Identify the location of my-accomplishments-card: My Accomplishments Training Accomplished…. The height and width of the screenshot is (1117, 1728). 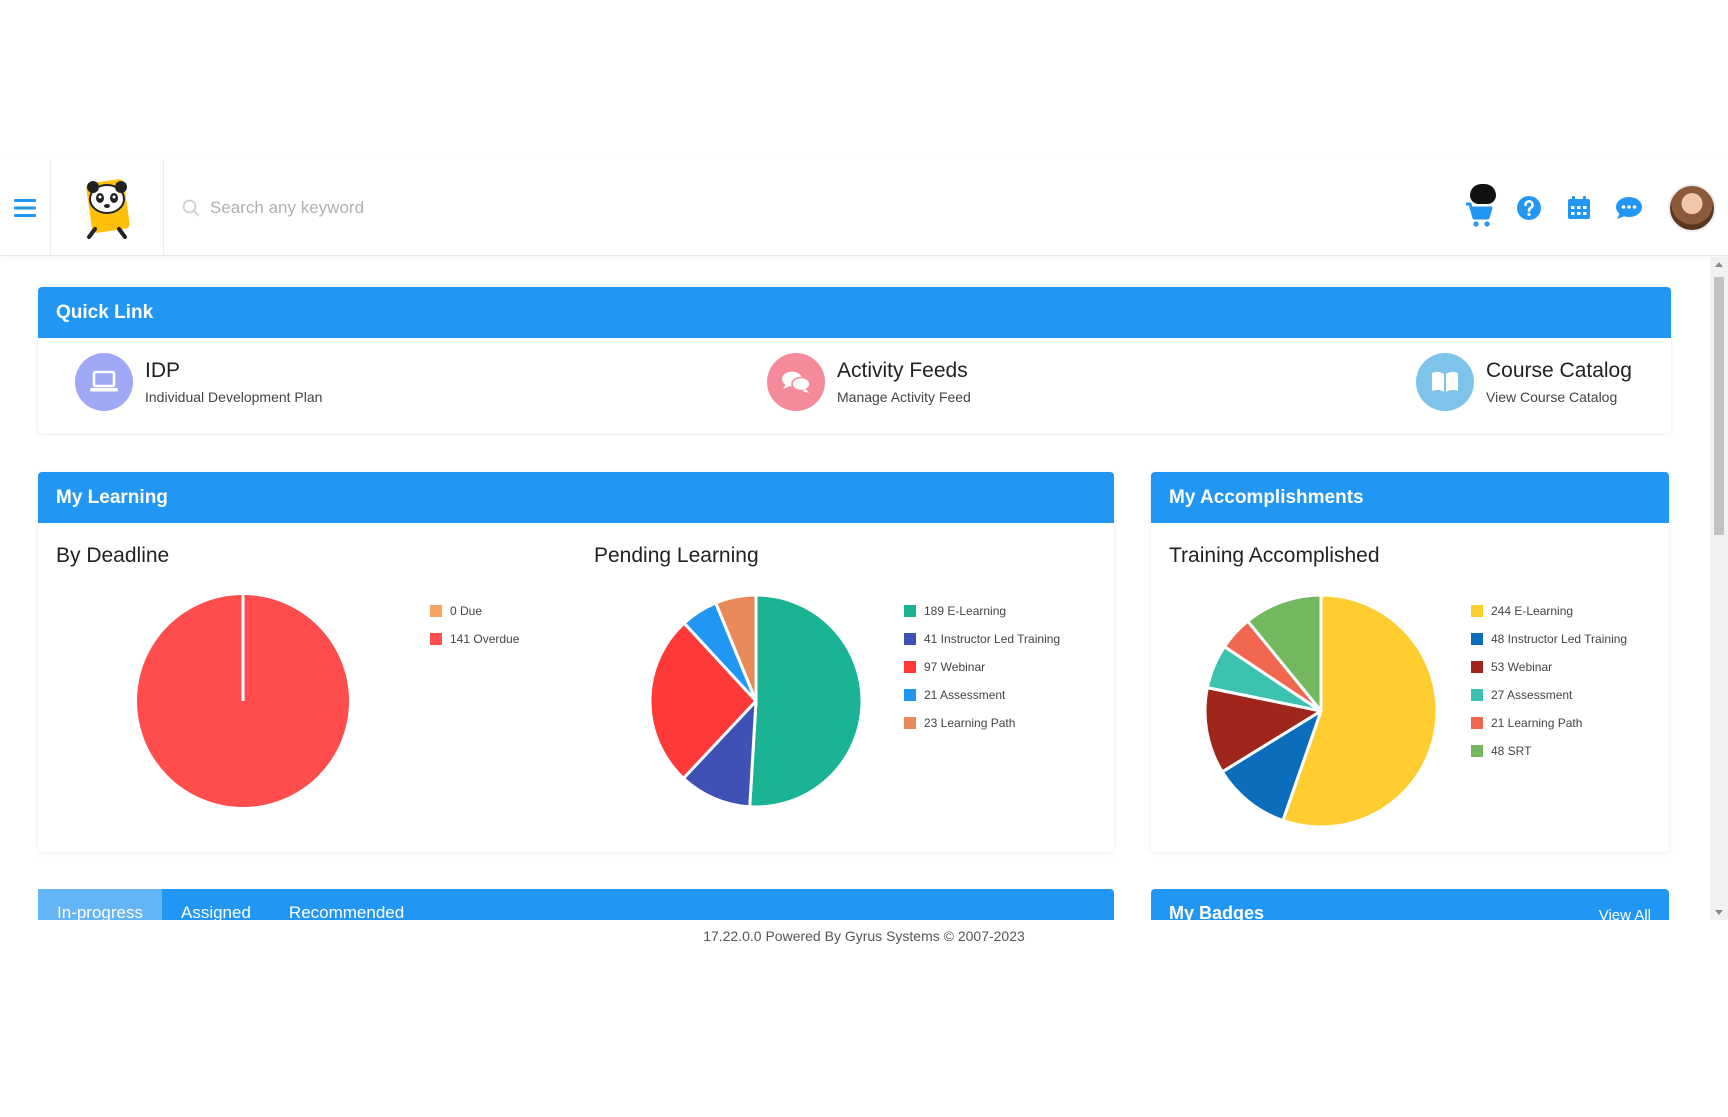
(1410, 662).